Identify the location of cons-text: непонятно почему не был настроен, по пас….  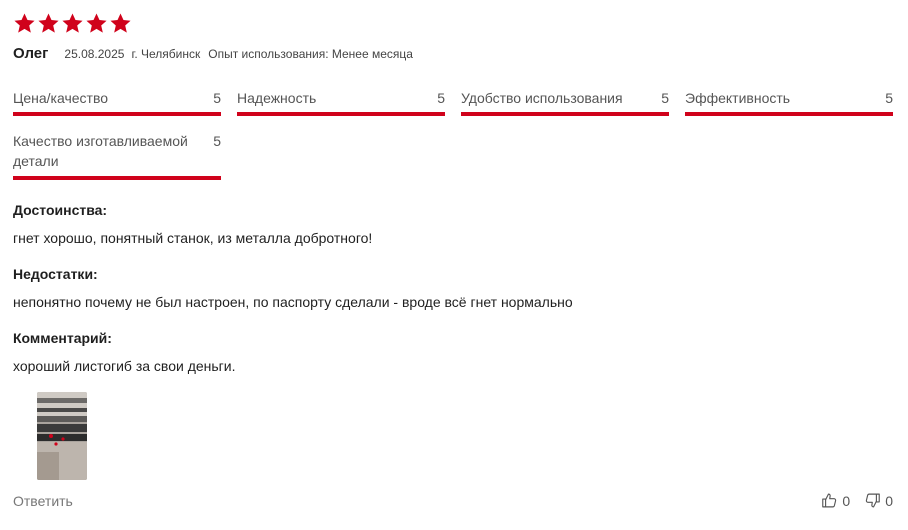
(293, 302).